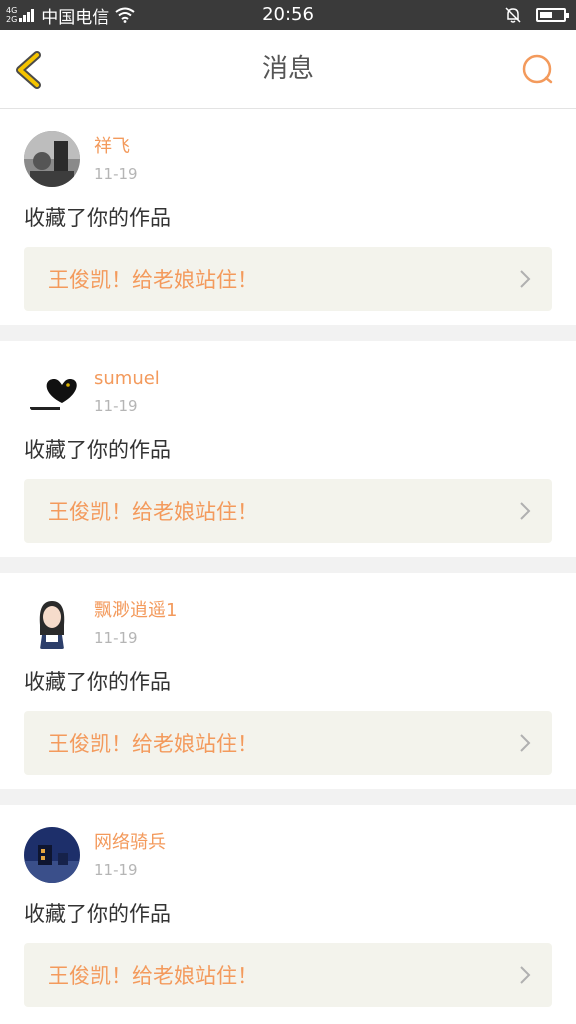 The image size is (576, 1024). What do you see at coordinates (288, 161) in the screenshot?
I see `message-header: 祥飞 11-19` at bounding box center [288, 161].